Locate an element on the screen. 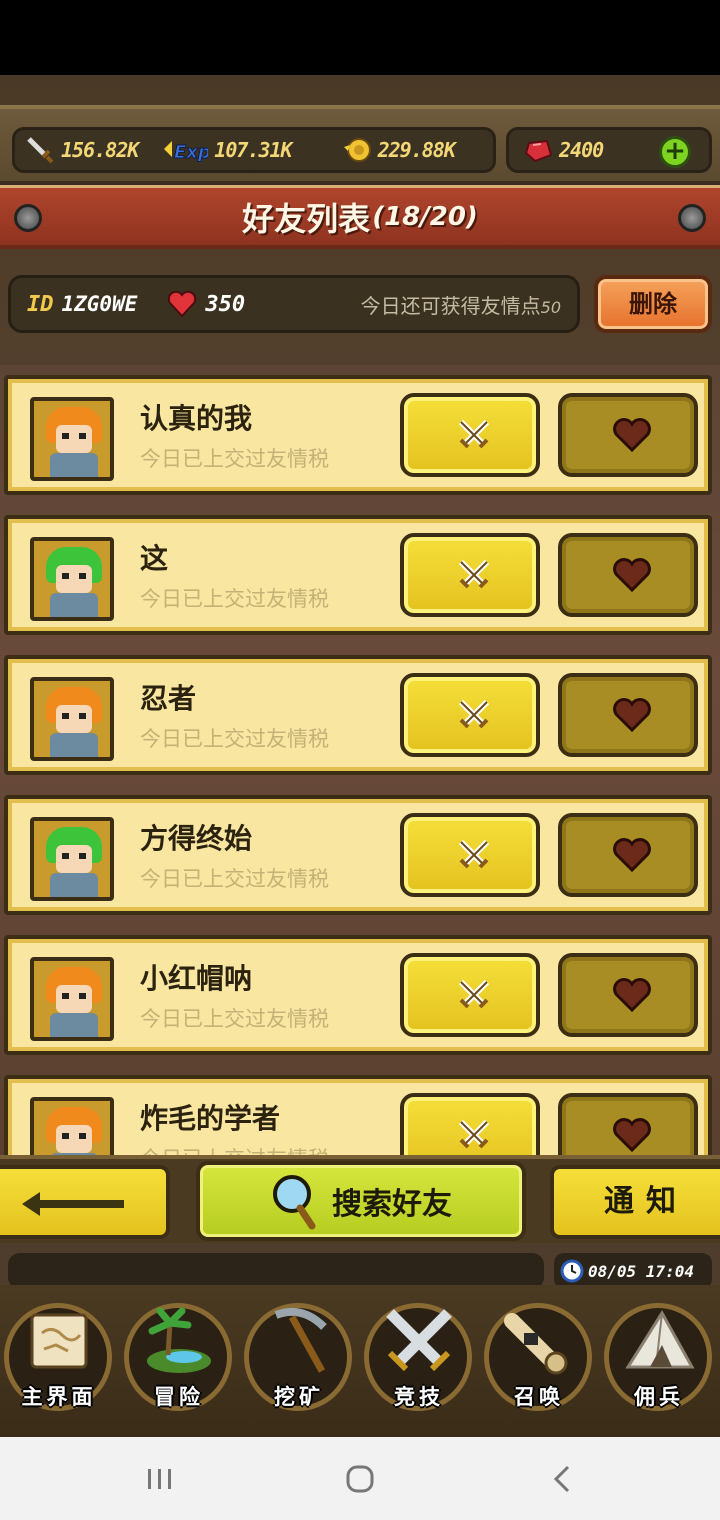  home-icon is located at coordinates (360, 1479).